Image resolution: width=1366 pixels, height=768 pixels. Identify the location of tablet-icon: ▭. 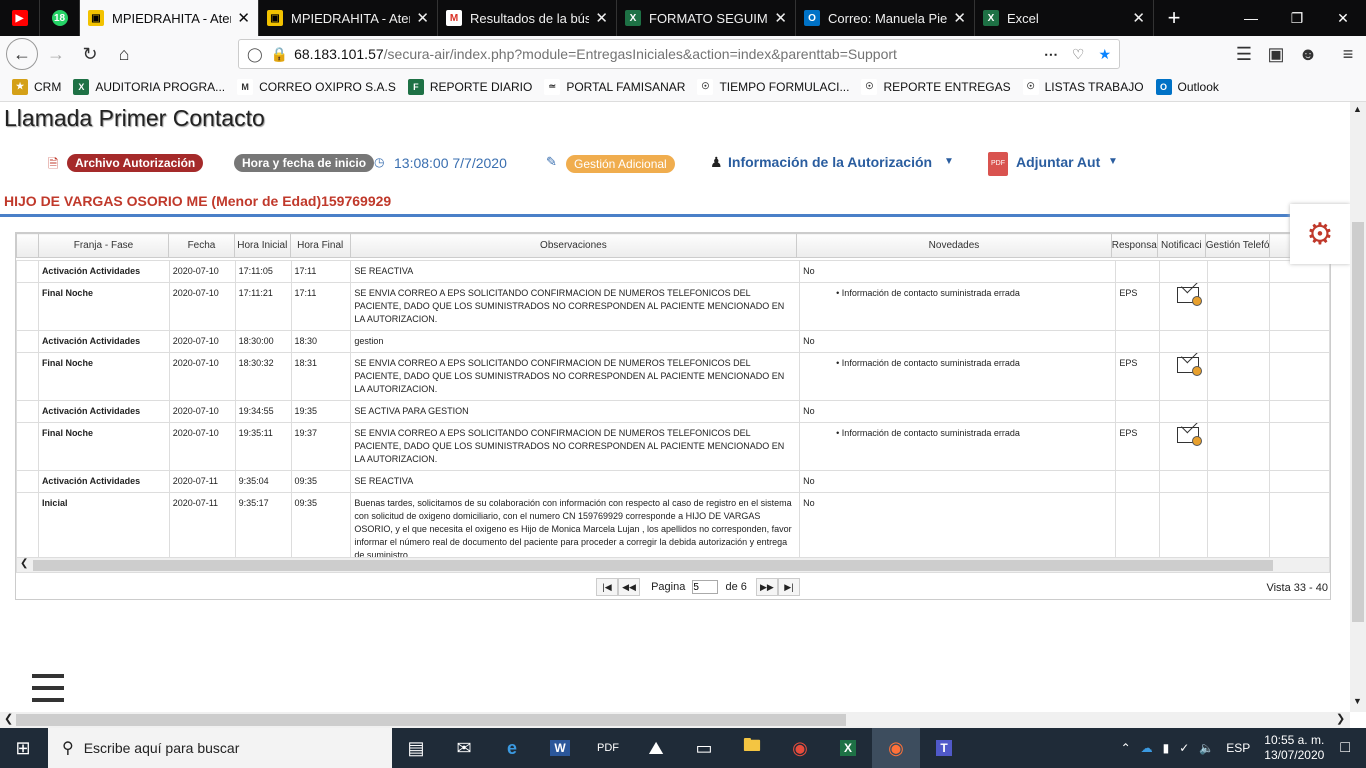
(704, 748).